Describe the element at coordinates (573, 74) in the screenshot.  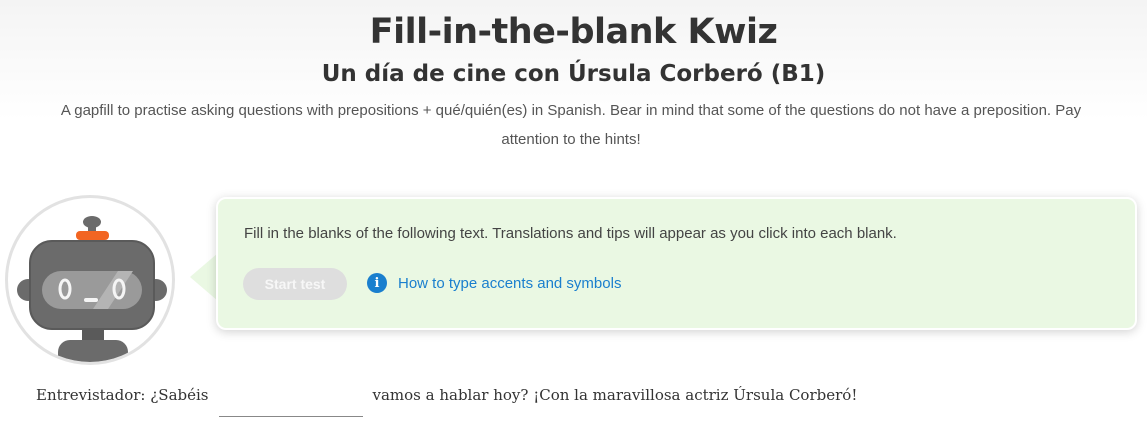
I see `page-subtitle: Un día de cine con Úrsula Corberó (B1)` at that location.